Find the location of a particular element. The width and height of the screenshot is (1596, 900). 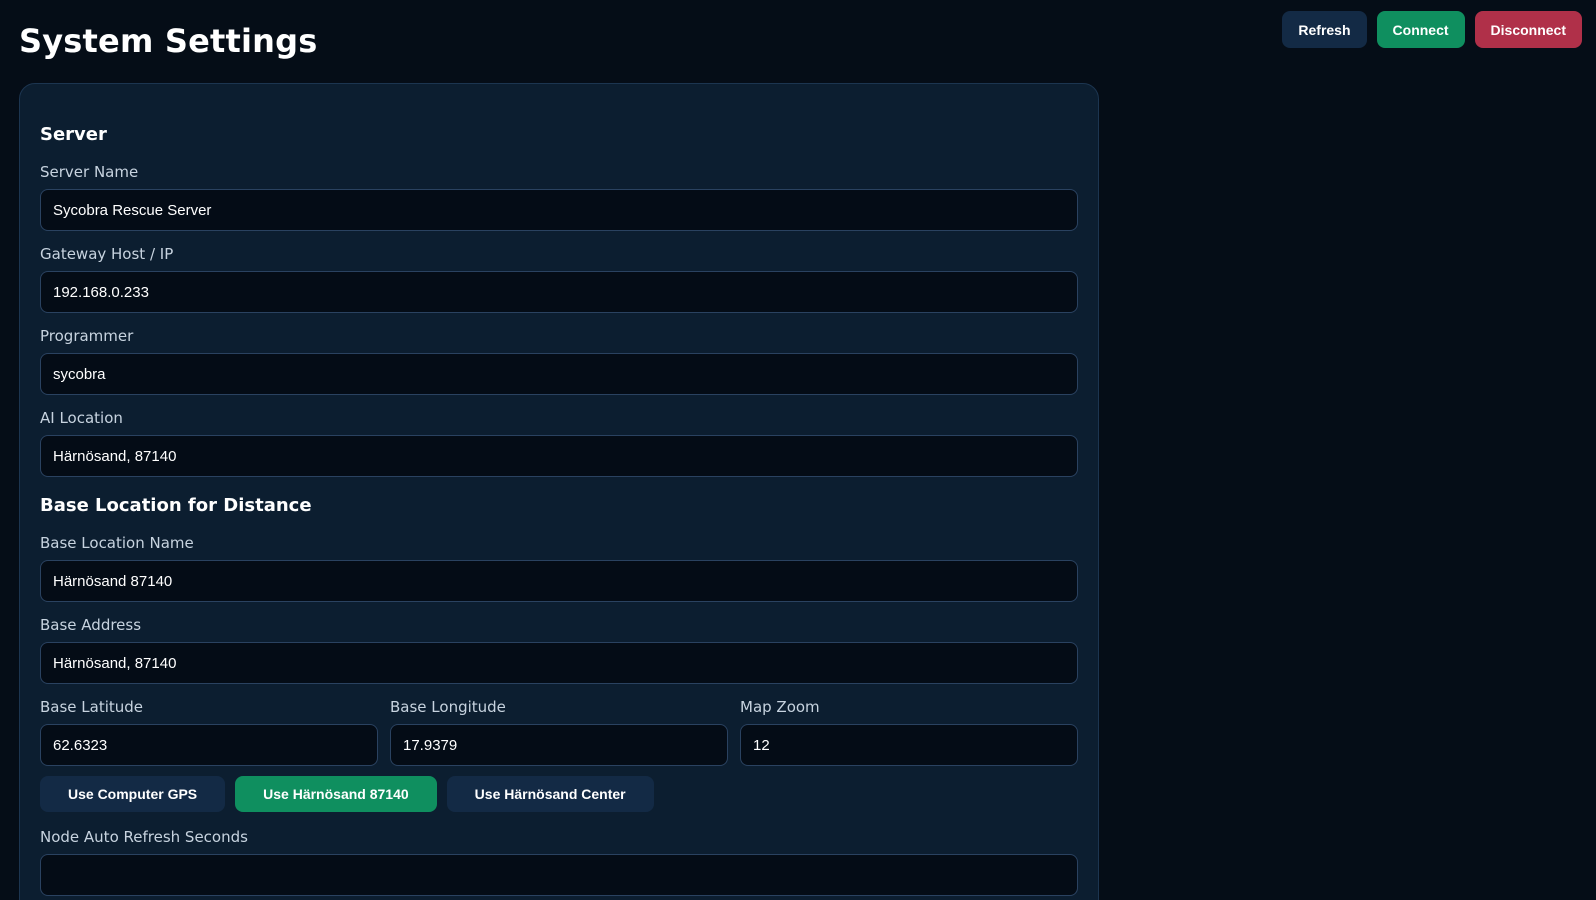

base-name-input is located at coordinates (559, 581).